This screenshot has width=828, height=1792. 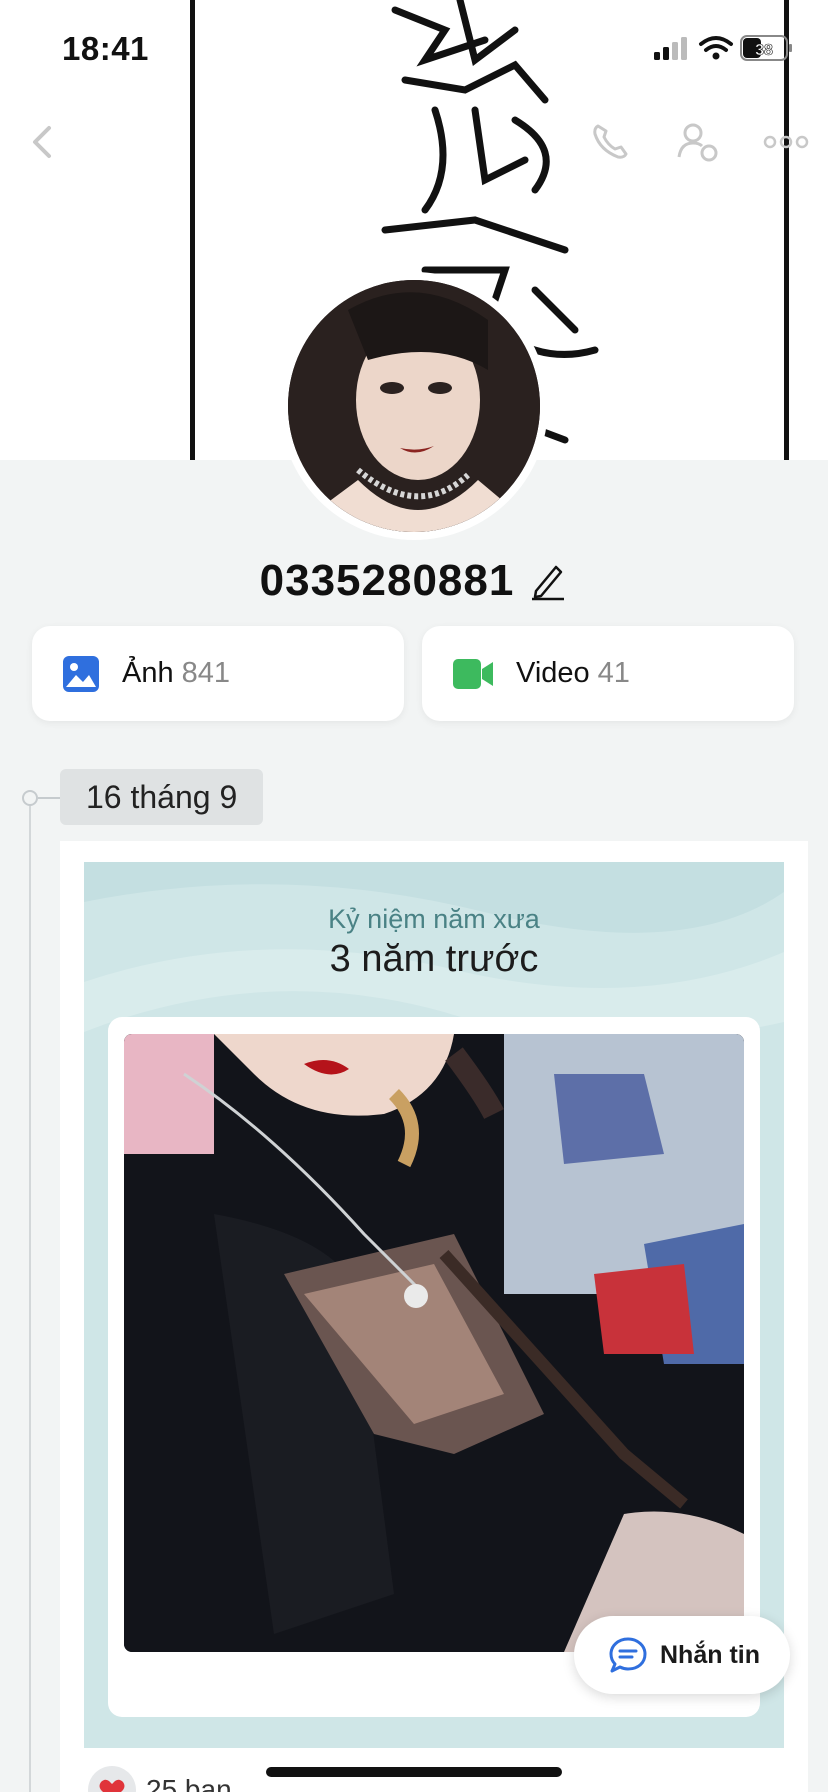 What do you see at coordinates (189, 1783) in the screenshot?
I see `reaction-count: 25 bạn` at bounding box center [189, 1783].